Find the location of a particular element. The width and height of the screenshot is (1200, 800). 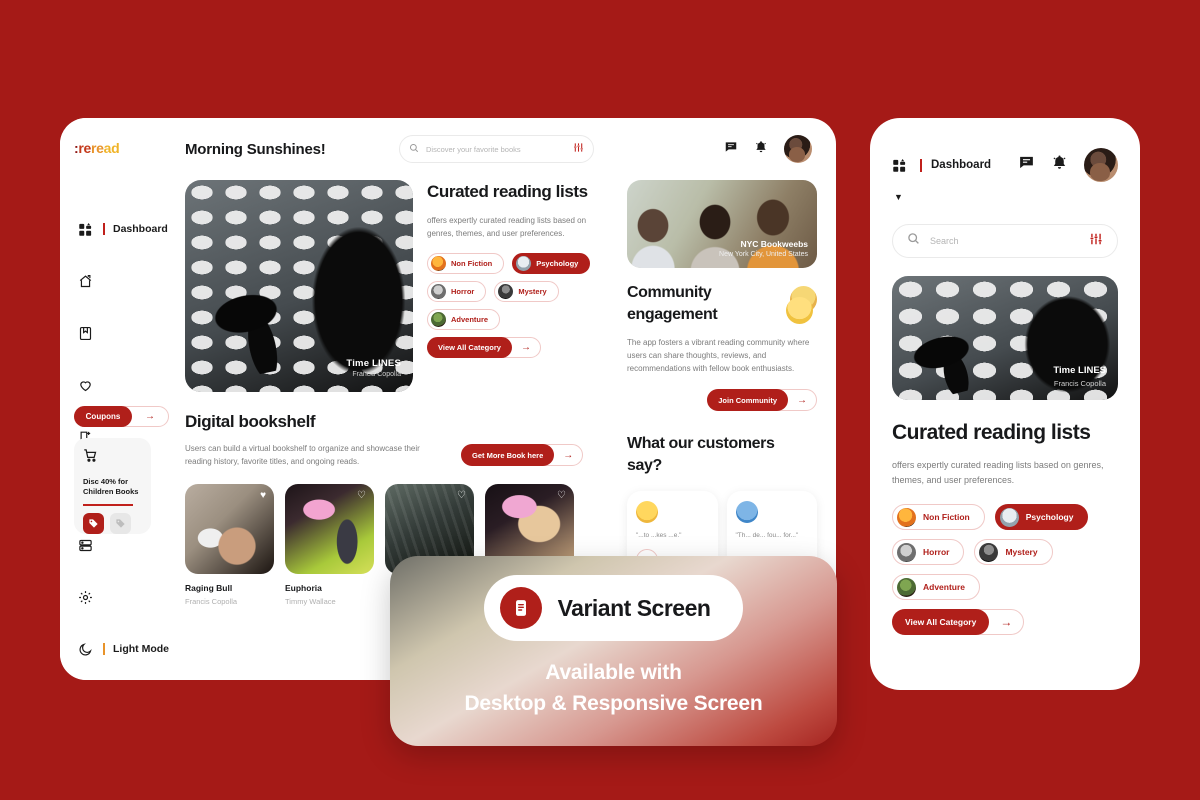

search-bar is located at coordinates (496, 149).